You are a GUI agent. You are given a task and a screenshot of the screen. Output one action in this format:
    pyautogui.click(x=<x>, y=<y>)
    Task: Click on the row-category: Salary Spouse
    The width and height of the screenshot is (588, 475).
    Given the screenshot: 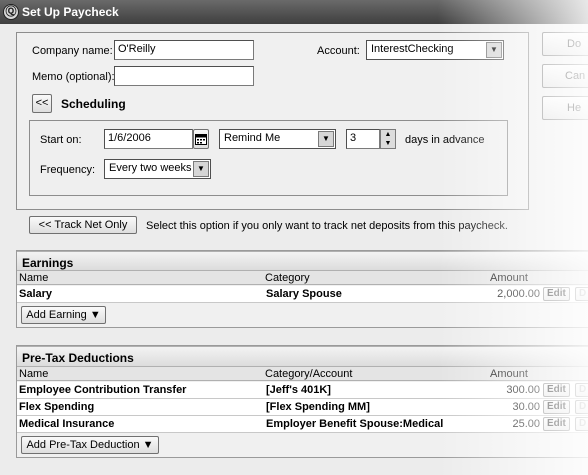 What is the action you would take?
    pyautogui.click(x=304, y=294)
    